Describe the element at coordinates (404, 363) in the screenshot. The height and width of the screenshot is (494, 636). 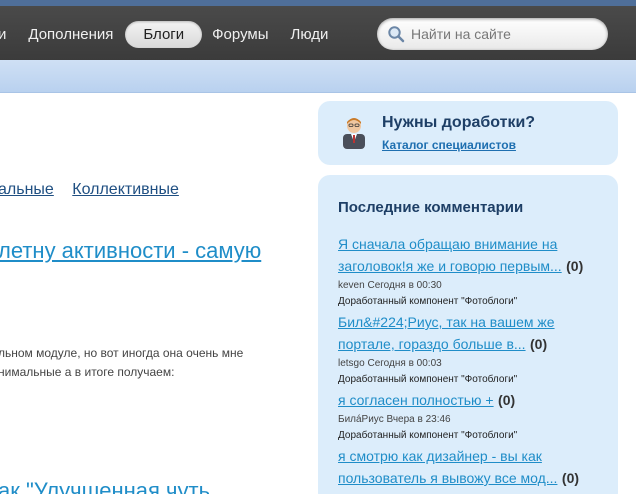
I see `comment-time: Сегодня в 00:03` at that location.